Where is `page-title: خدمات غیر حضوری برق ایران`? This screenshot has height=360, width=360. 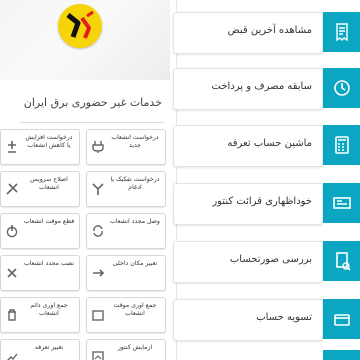 page-title: خدمات غیر حضوری برق ایران is located at coordinates (92, 102).